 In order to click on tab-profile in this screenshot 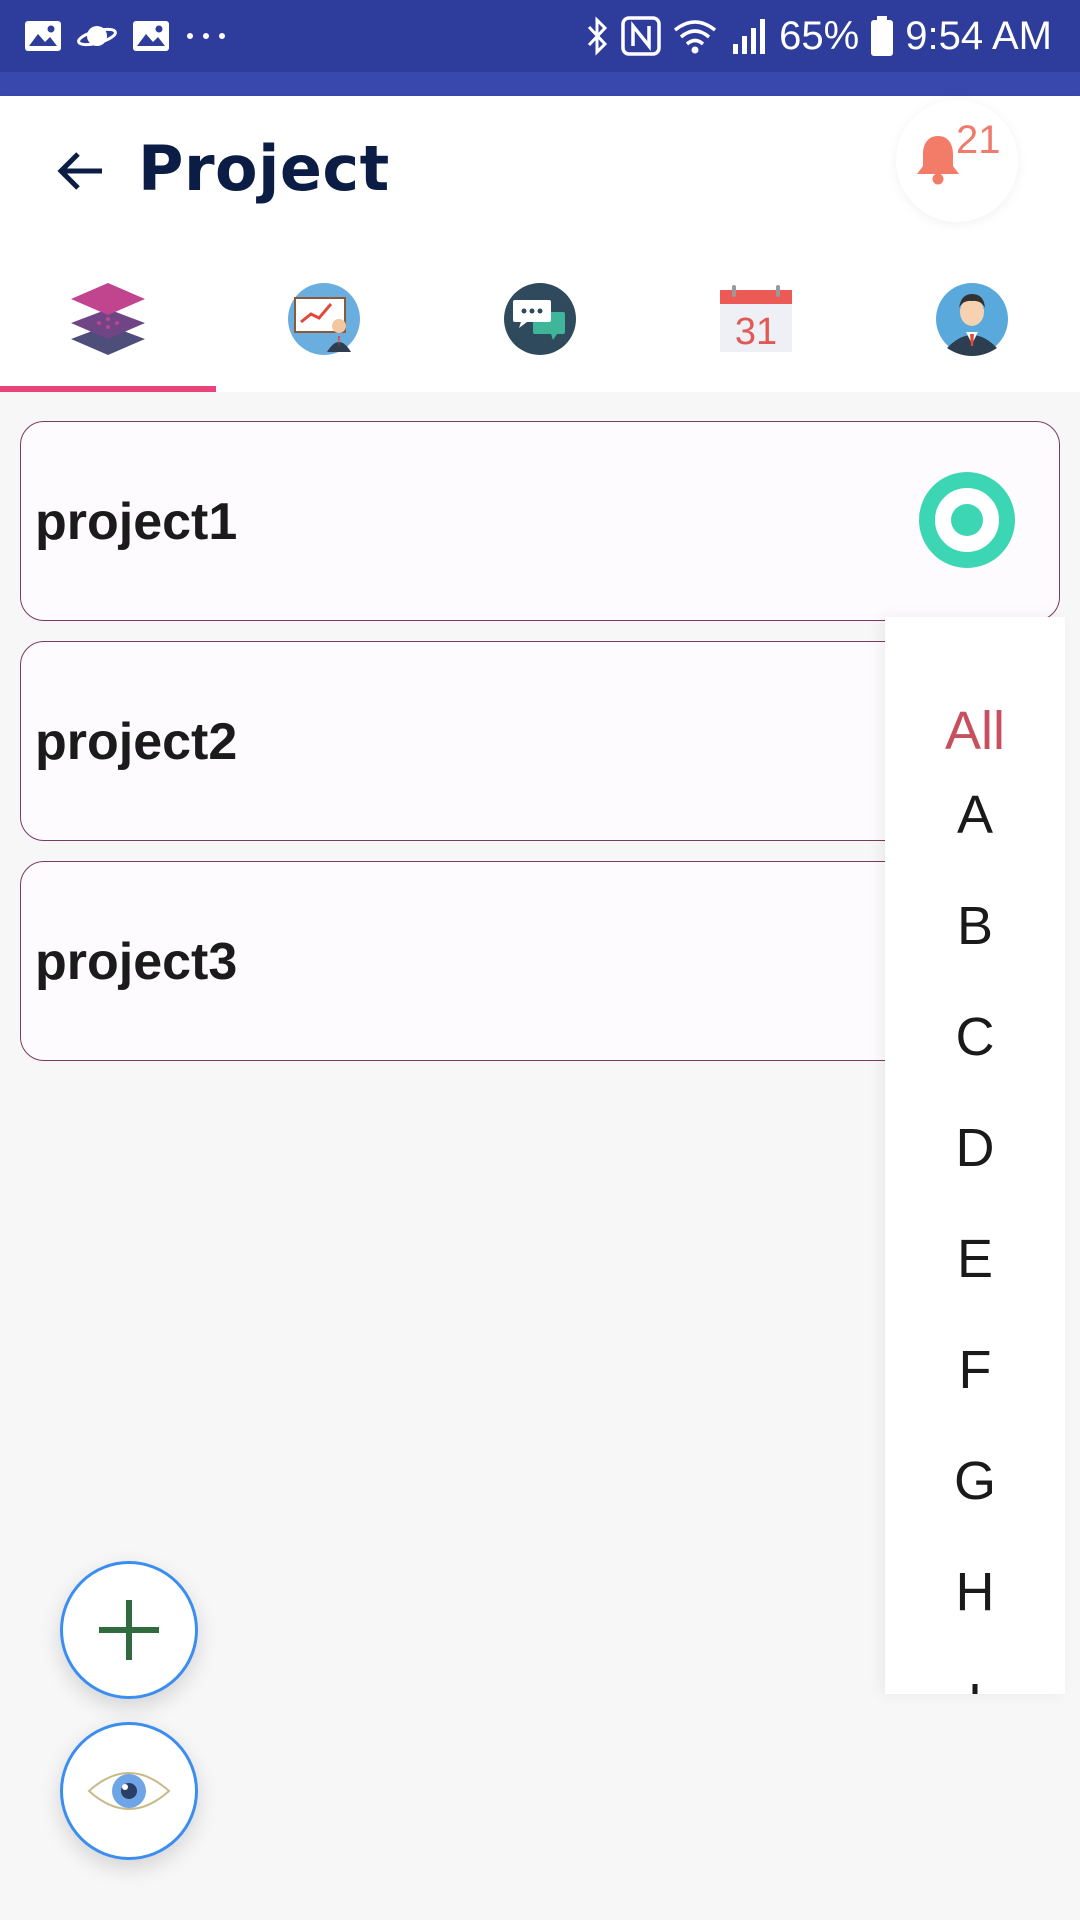, I will do `click(972, 319)`.